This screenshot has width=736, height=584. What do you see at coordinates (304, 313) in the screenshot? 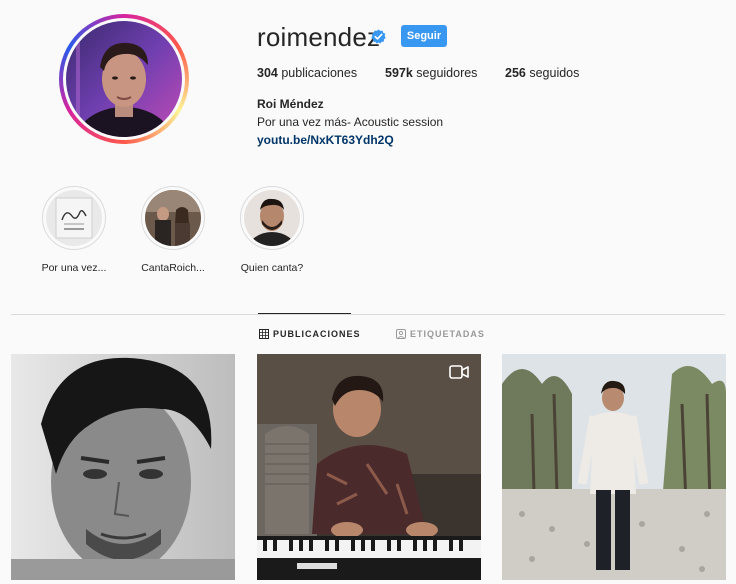
I see `active-tab-indicator` at bounding box center [304, 313].